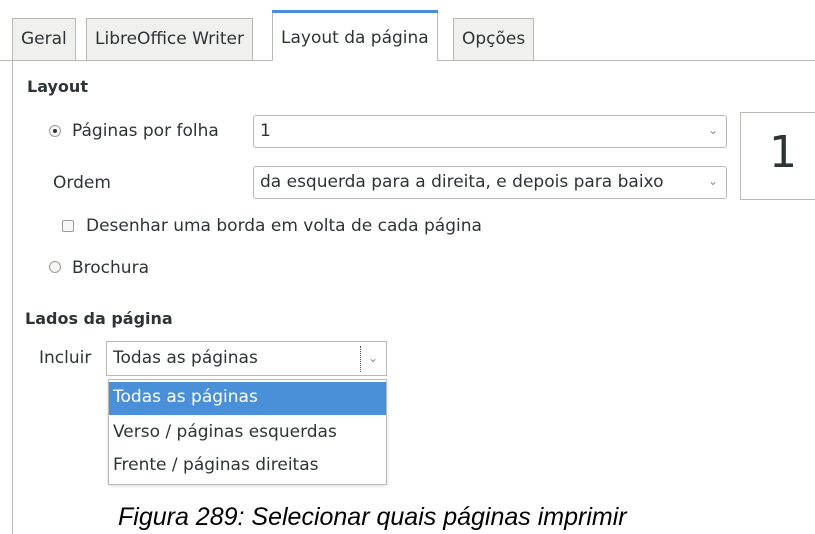 This screenshot has width=815, height=534. Describe the element at coordinates (265, 131) in the screenshot. I see `pages-per-sheet-value: 1` at that location.